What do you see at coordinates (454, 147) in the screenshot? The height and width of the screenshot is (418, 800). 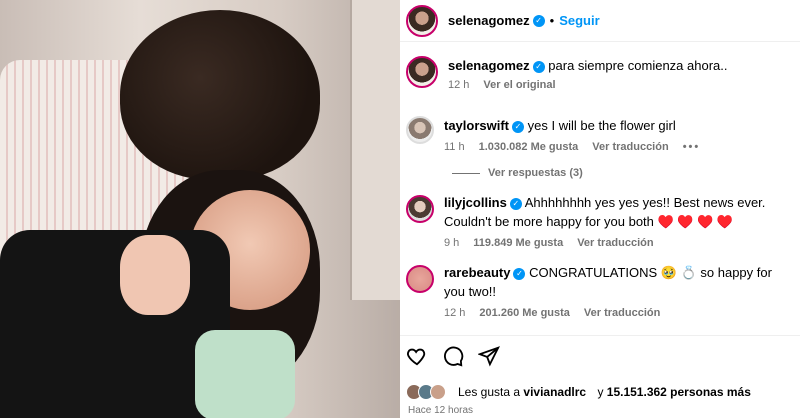 I see `comment-time: 11 h` at bounding box center [454, 147].